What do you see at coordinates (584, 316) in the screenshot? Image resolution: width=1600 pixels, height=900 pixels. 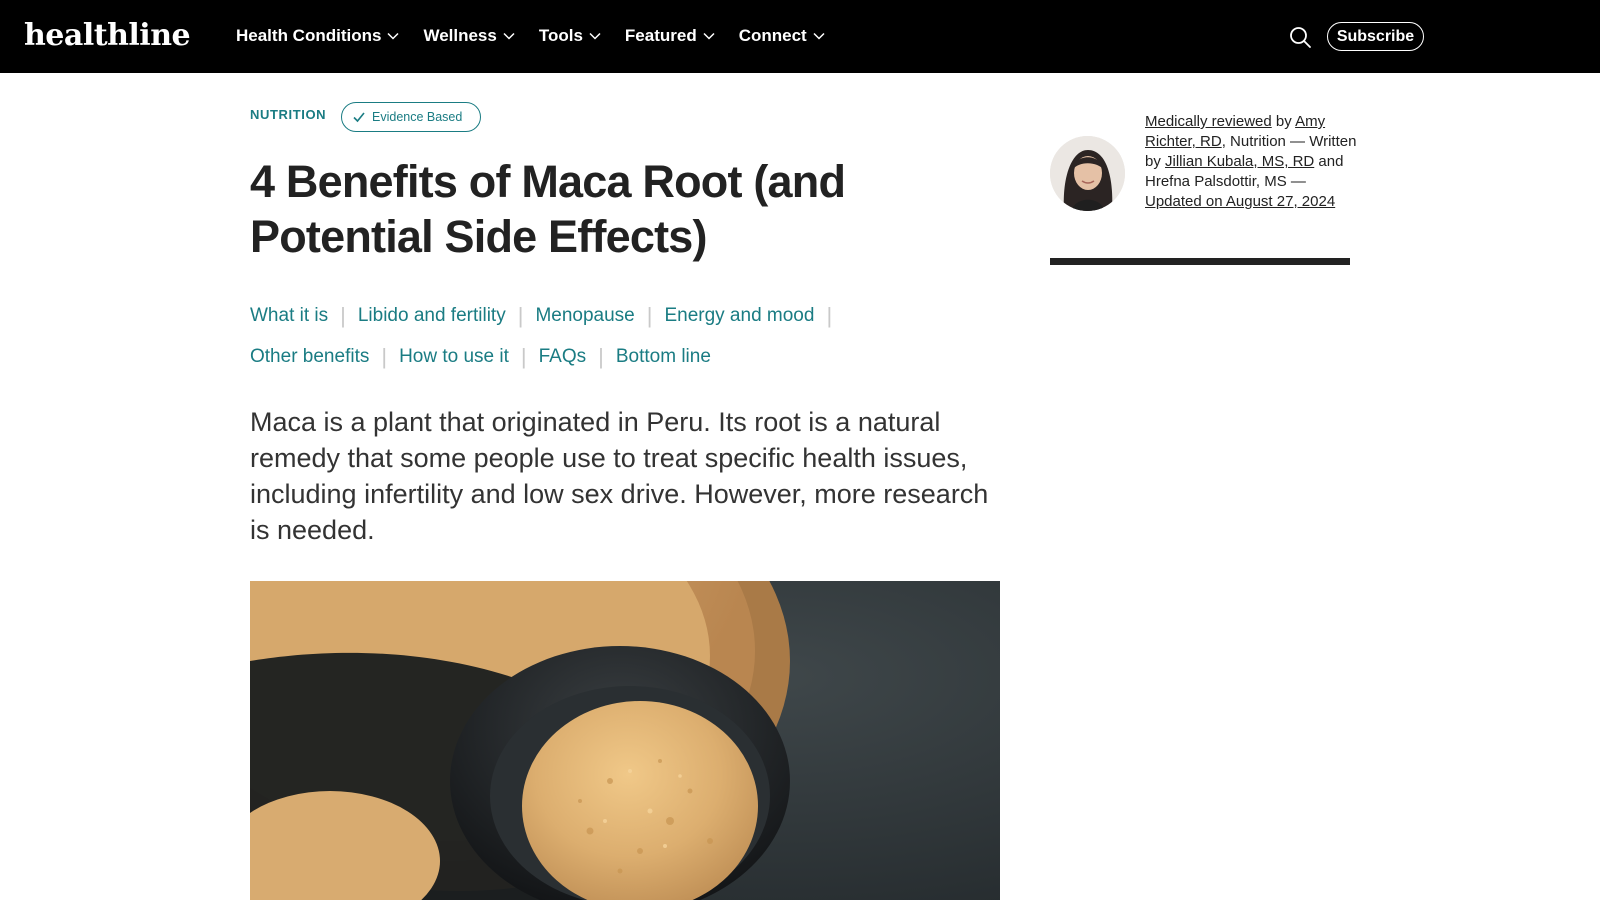 I see `toc-link-menopause: Menopause` at bounding box center [584, 316].